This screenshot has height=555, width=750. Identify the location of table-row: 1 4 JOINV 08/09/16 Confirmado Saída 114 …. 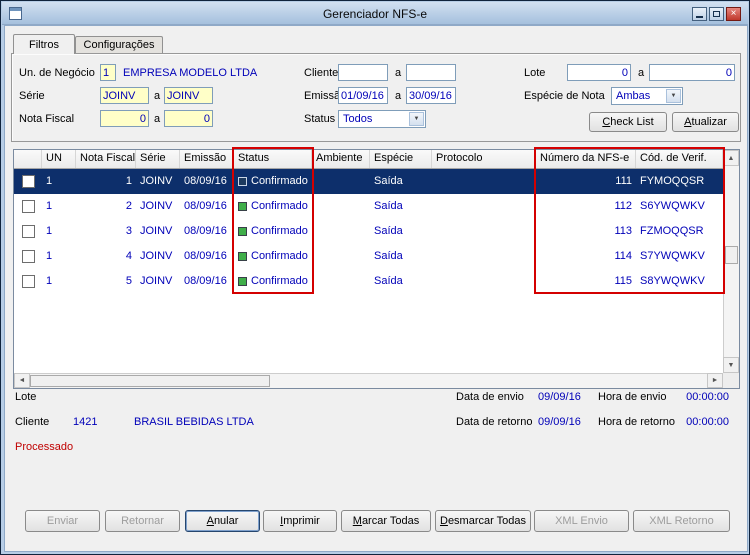
(368, 256).